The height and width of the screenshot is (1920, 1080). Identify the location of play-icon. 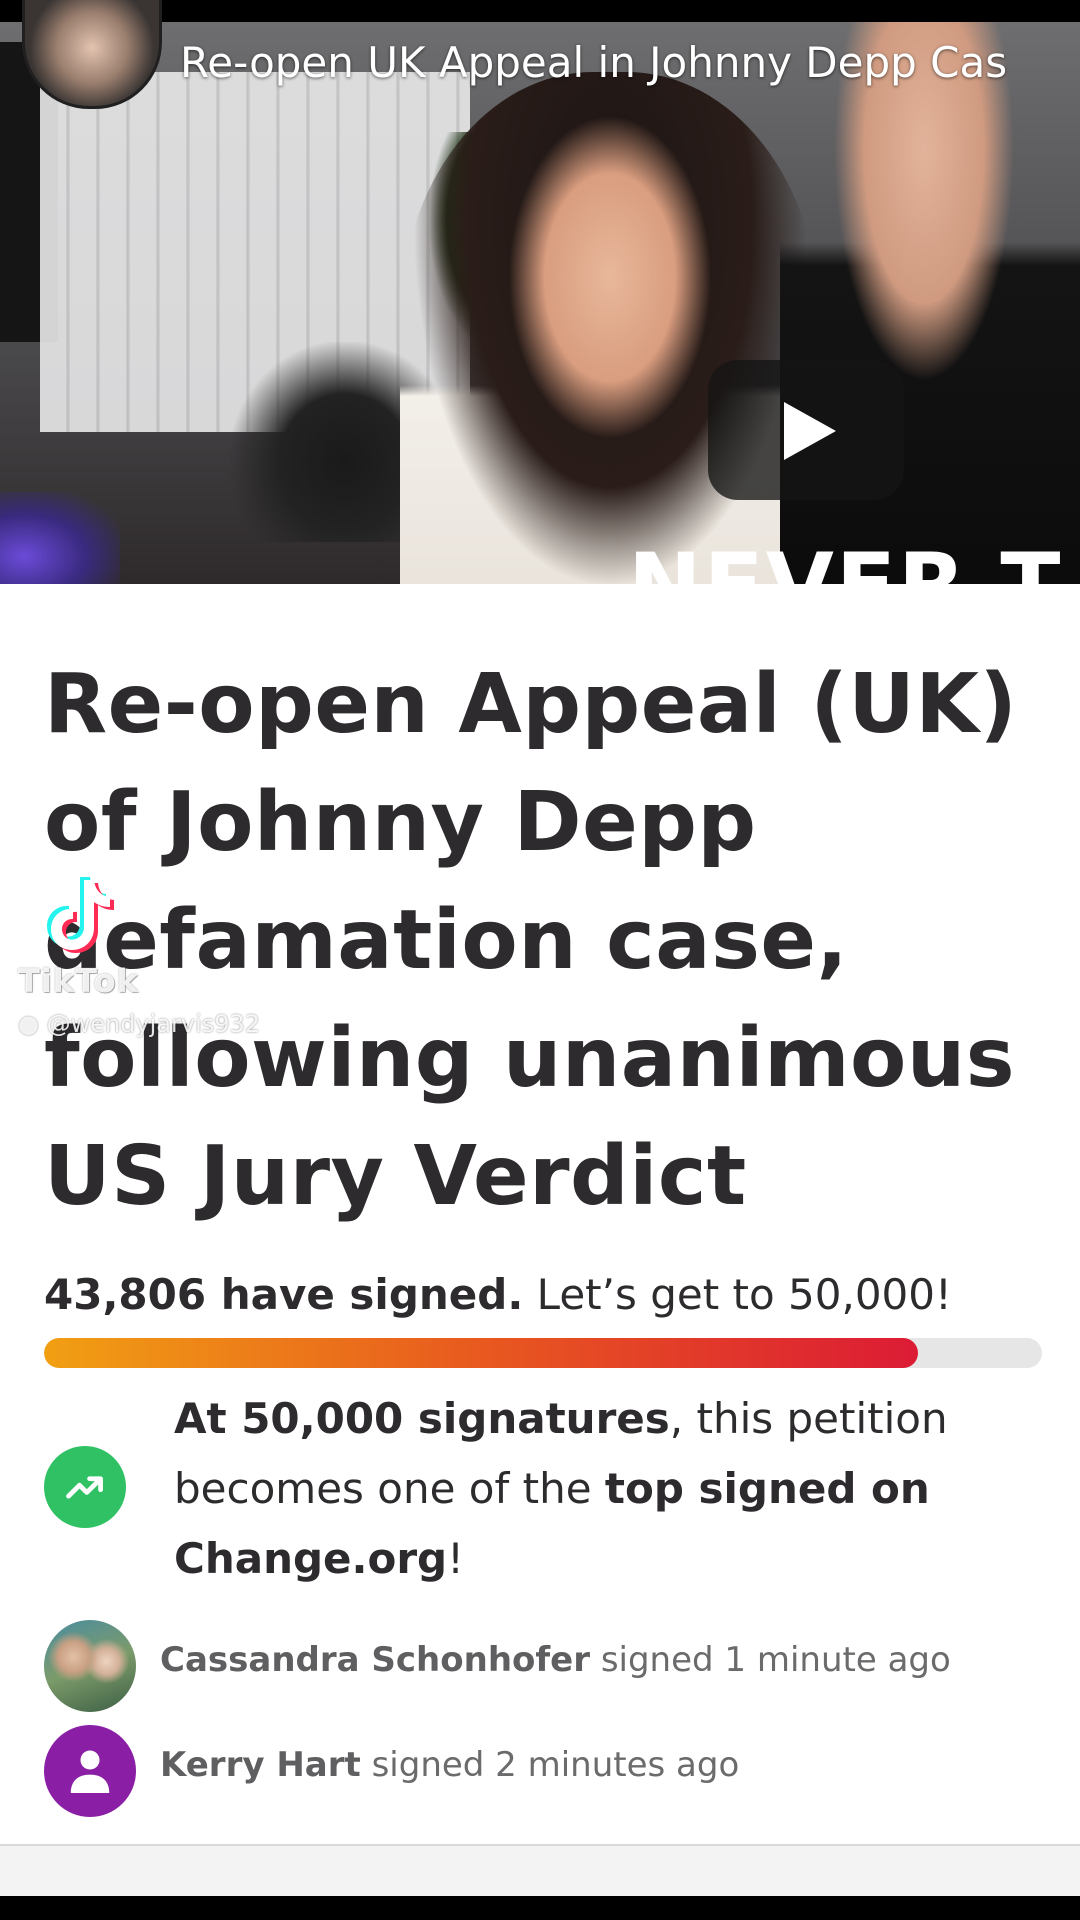
(810, 431).